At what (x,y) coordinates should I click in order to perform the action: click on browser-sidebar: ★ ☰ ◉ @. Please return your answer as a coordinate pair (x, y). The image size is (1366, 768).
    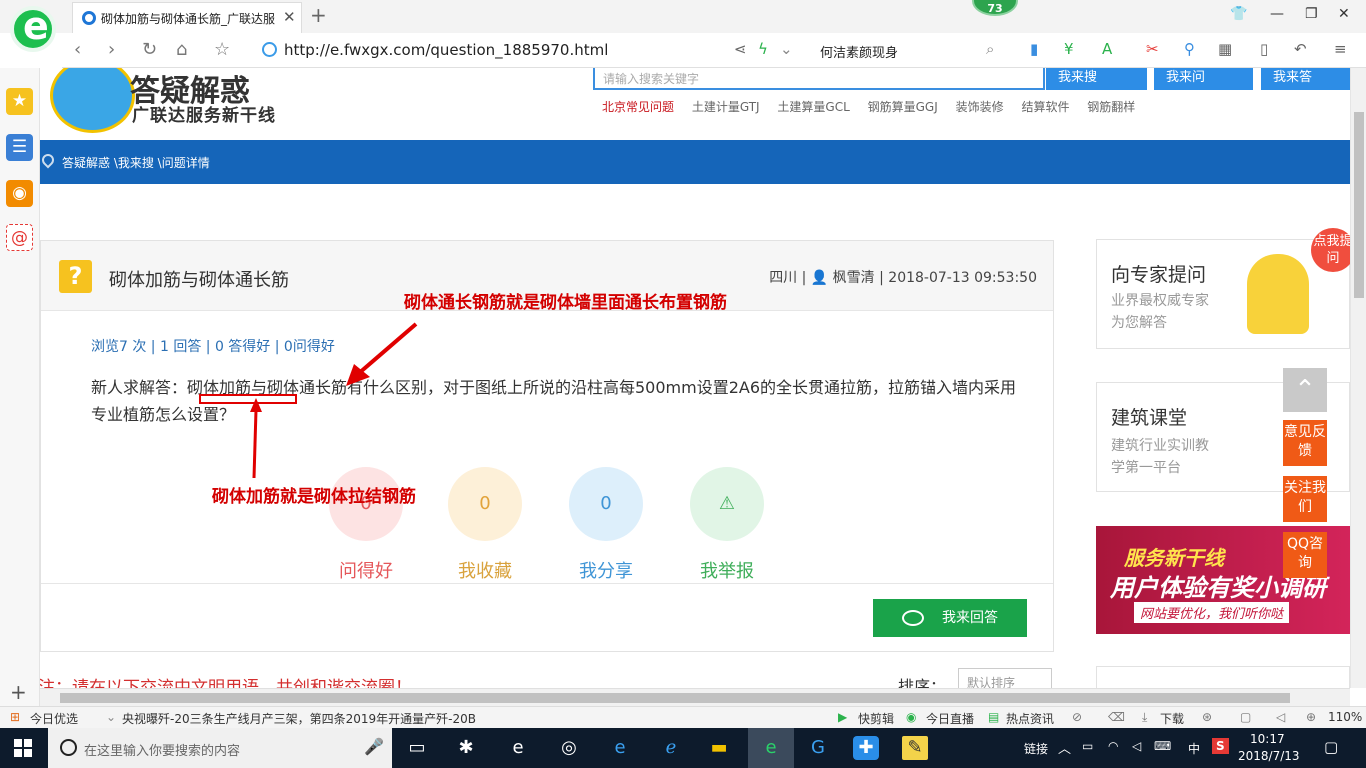
    Looking at the image, I should click on (20, 388).